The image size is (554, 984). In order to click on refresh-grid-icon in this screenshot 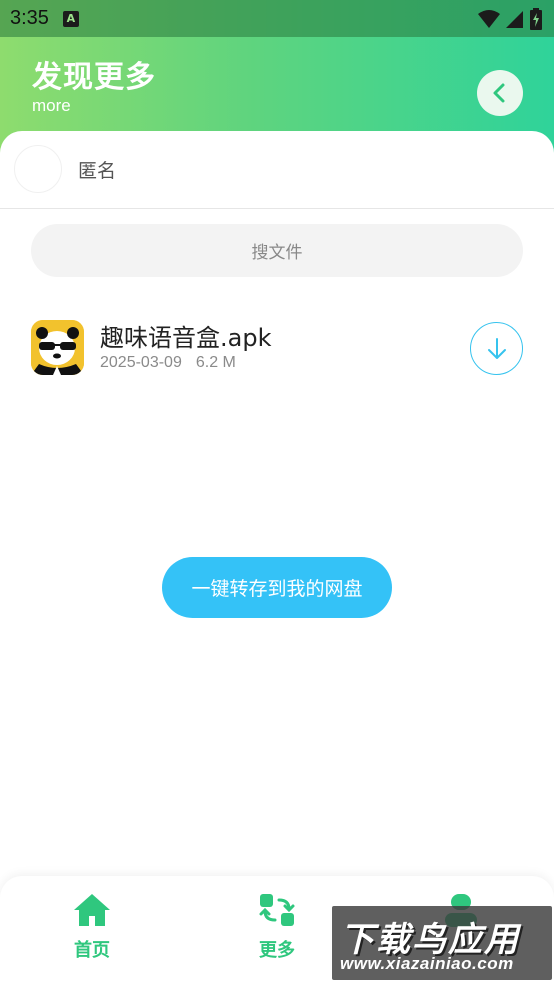, I will do `click(277, 910)`.